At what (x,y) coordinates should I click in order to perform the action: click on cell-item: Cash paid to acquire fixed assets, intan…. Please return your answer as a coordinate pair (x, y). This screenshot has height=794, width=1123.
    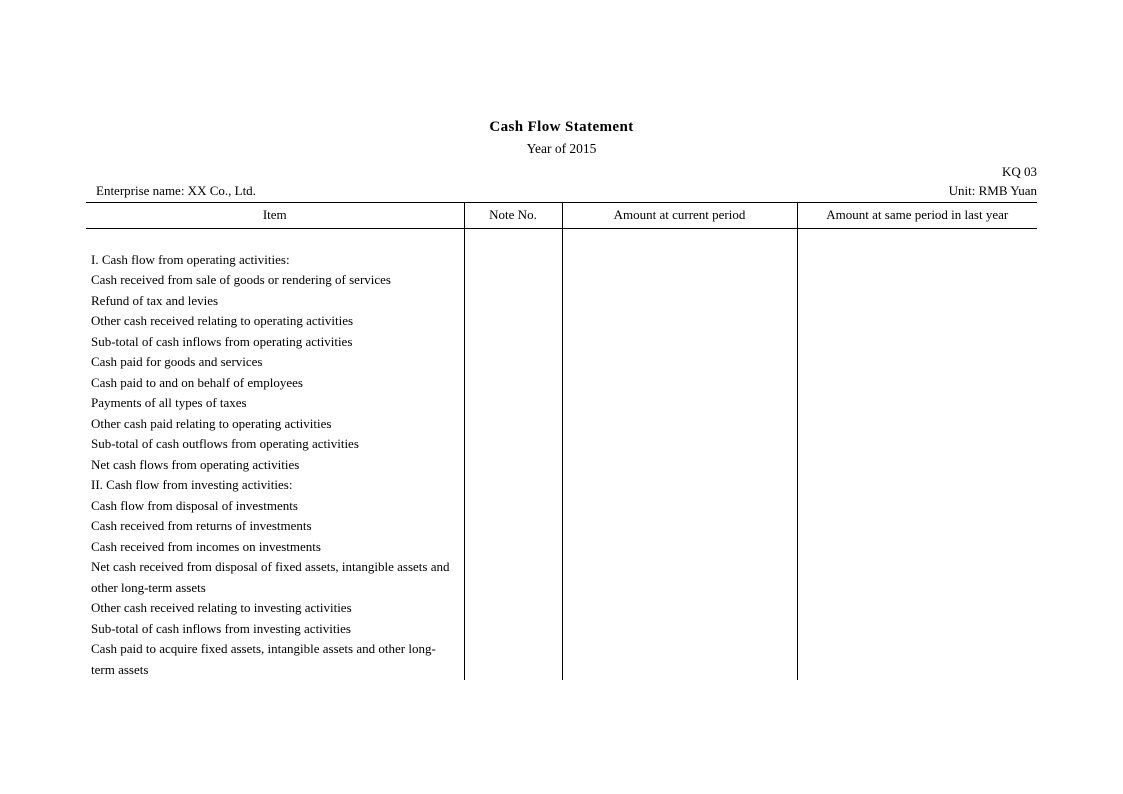
    Looking at the image, I should click on (263, 659).